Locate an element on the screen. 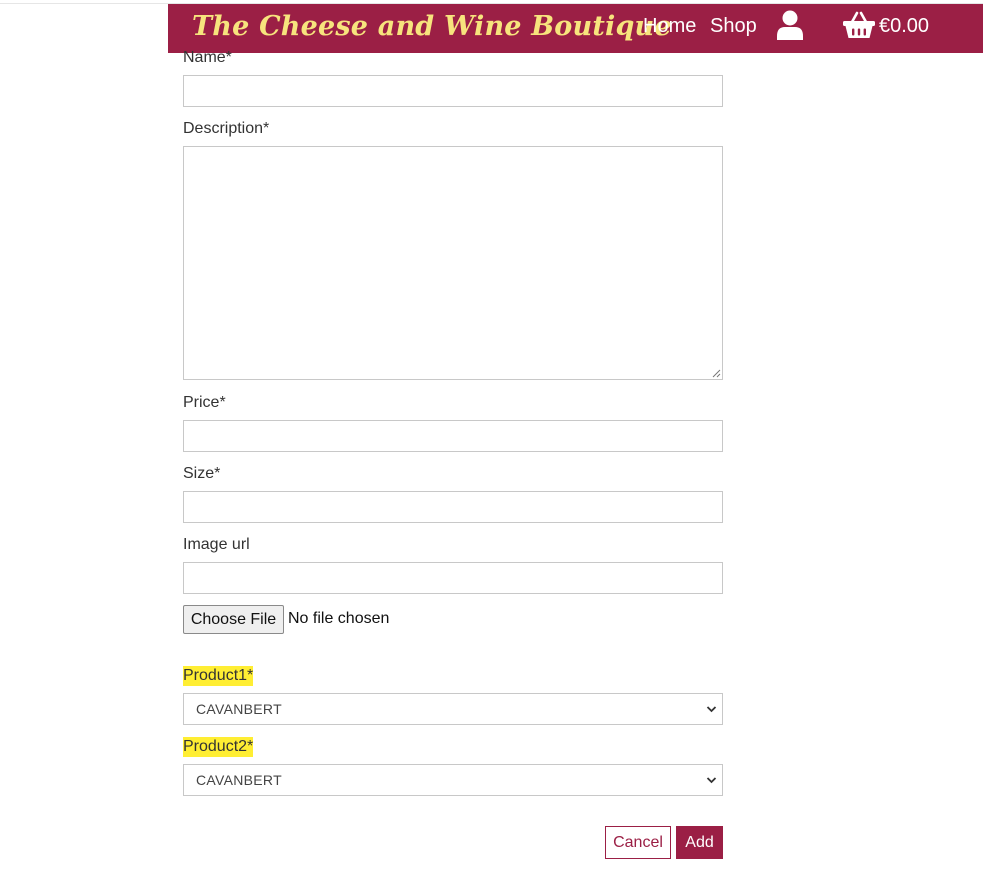 Image resolution: width=983 pixels, height=870 pixels. product1-select: CAVANBERT is located at coordinates (453, 709).